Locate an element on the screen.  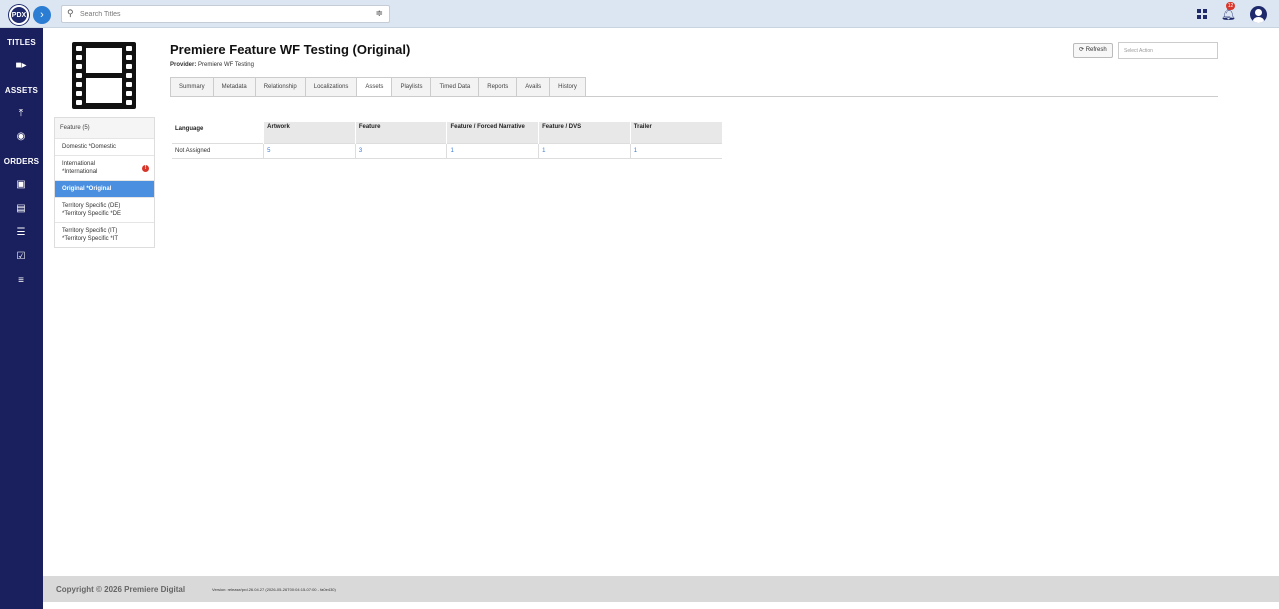
refresh-label: Refresh is located at coordinates (1096, 50).